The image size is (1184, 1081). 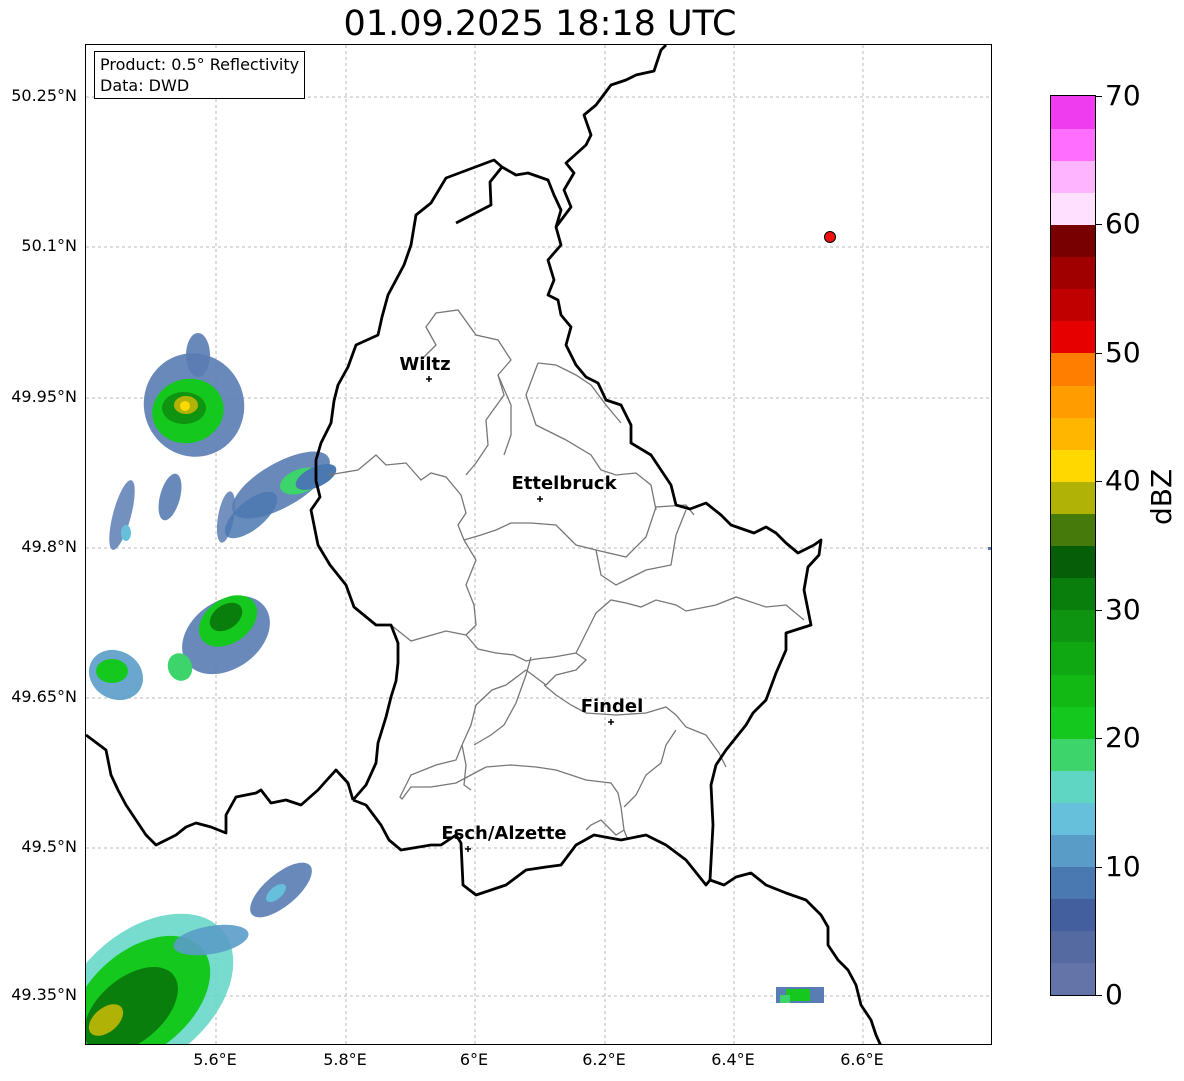 I want to click on border-luxembourg-belgium, so click(x=406, y=479).